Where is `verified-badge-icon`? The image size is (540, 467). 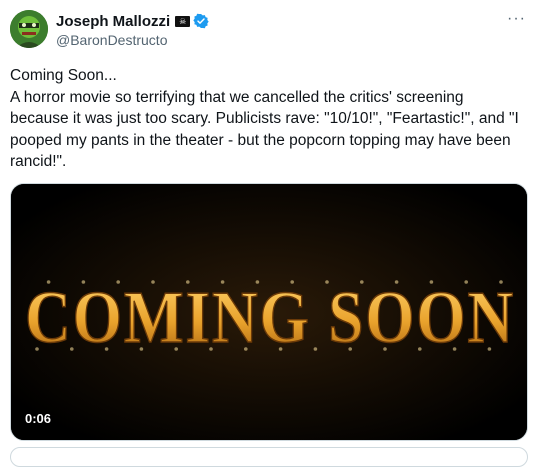
verified-badge-icon is located at coordinates (201, 21).